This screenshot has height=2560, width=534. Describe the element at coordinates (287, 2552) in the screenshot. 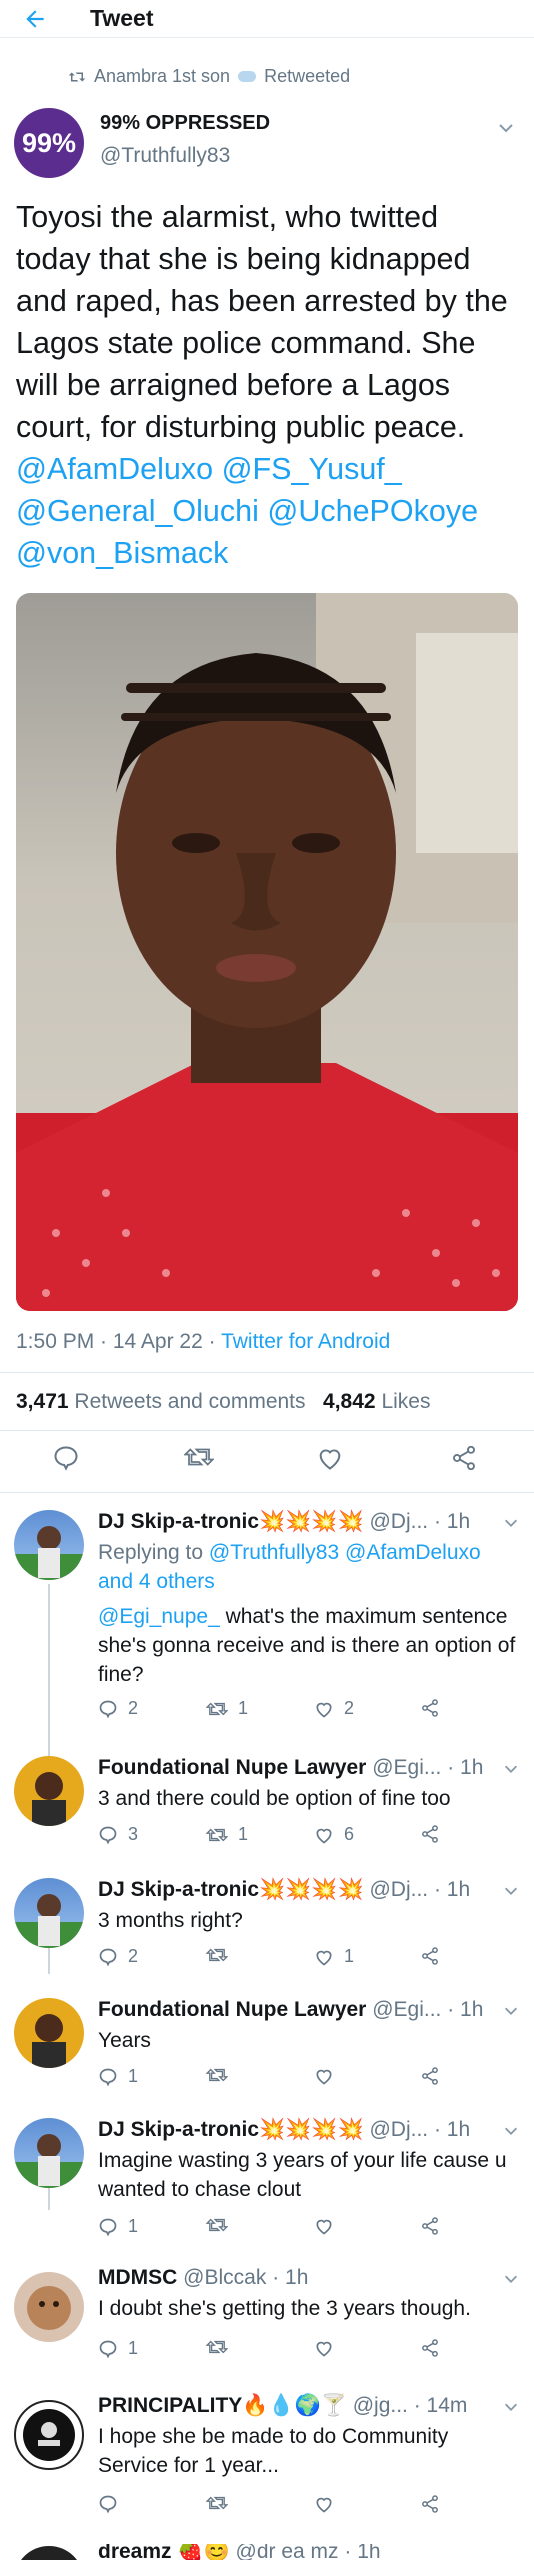

I see `reply-handle: @dr ea mz` at that location.